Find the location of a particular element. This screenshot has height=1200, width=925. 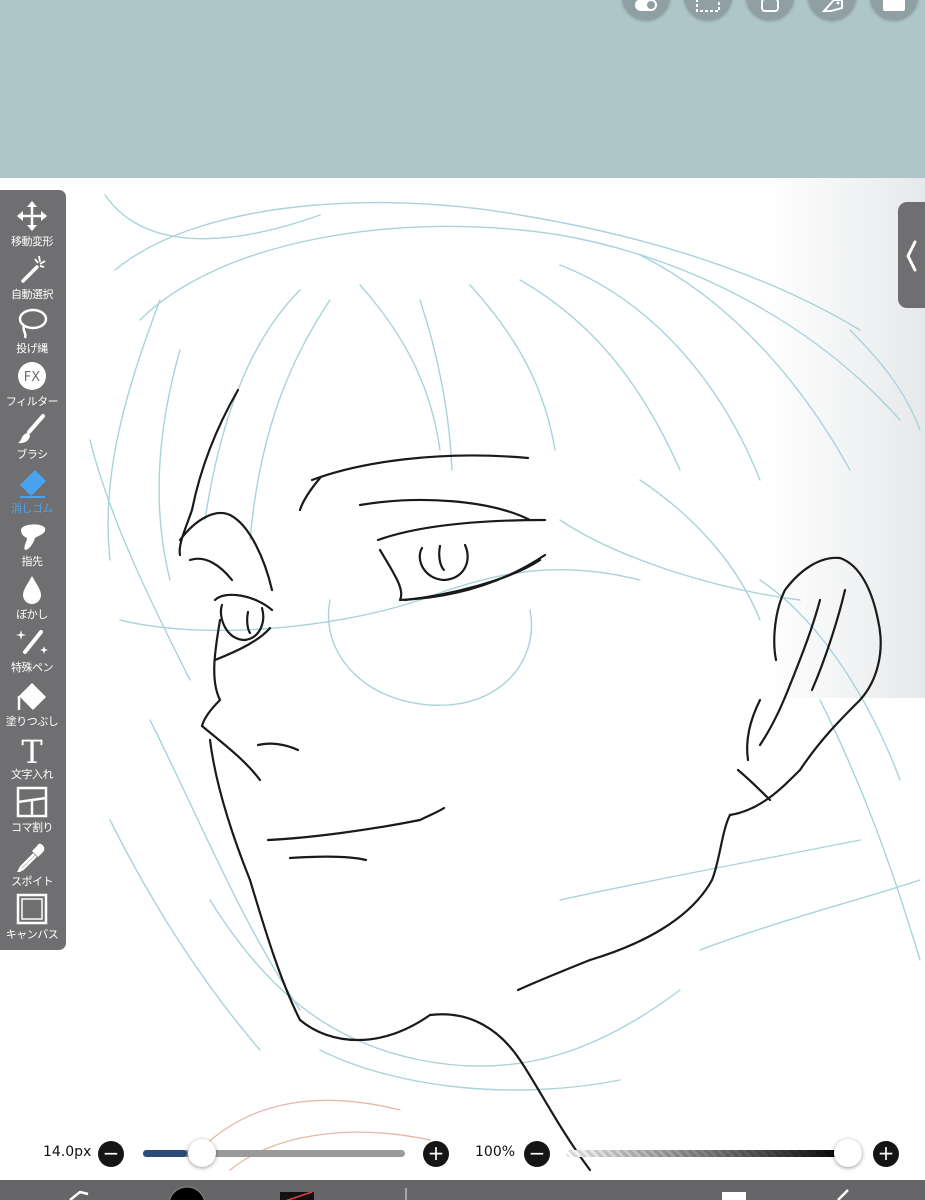

layers-icon is located at coordinates (734, 1196).